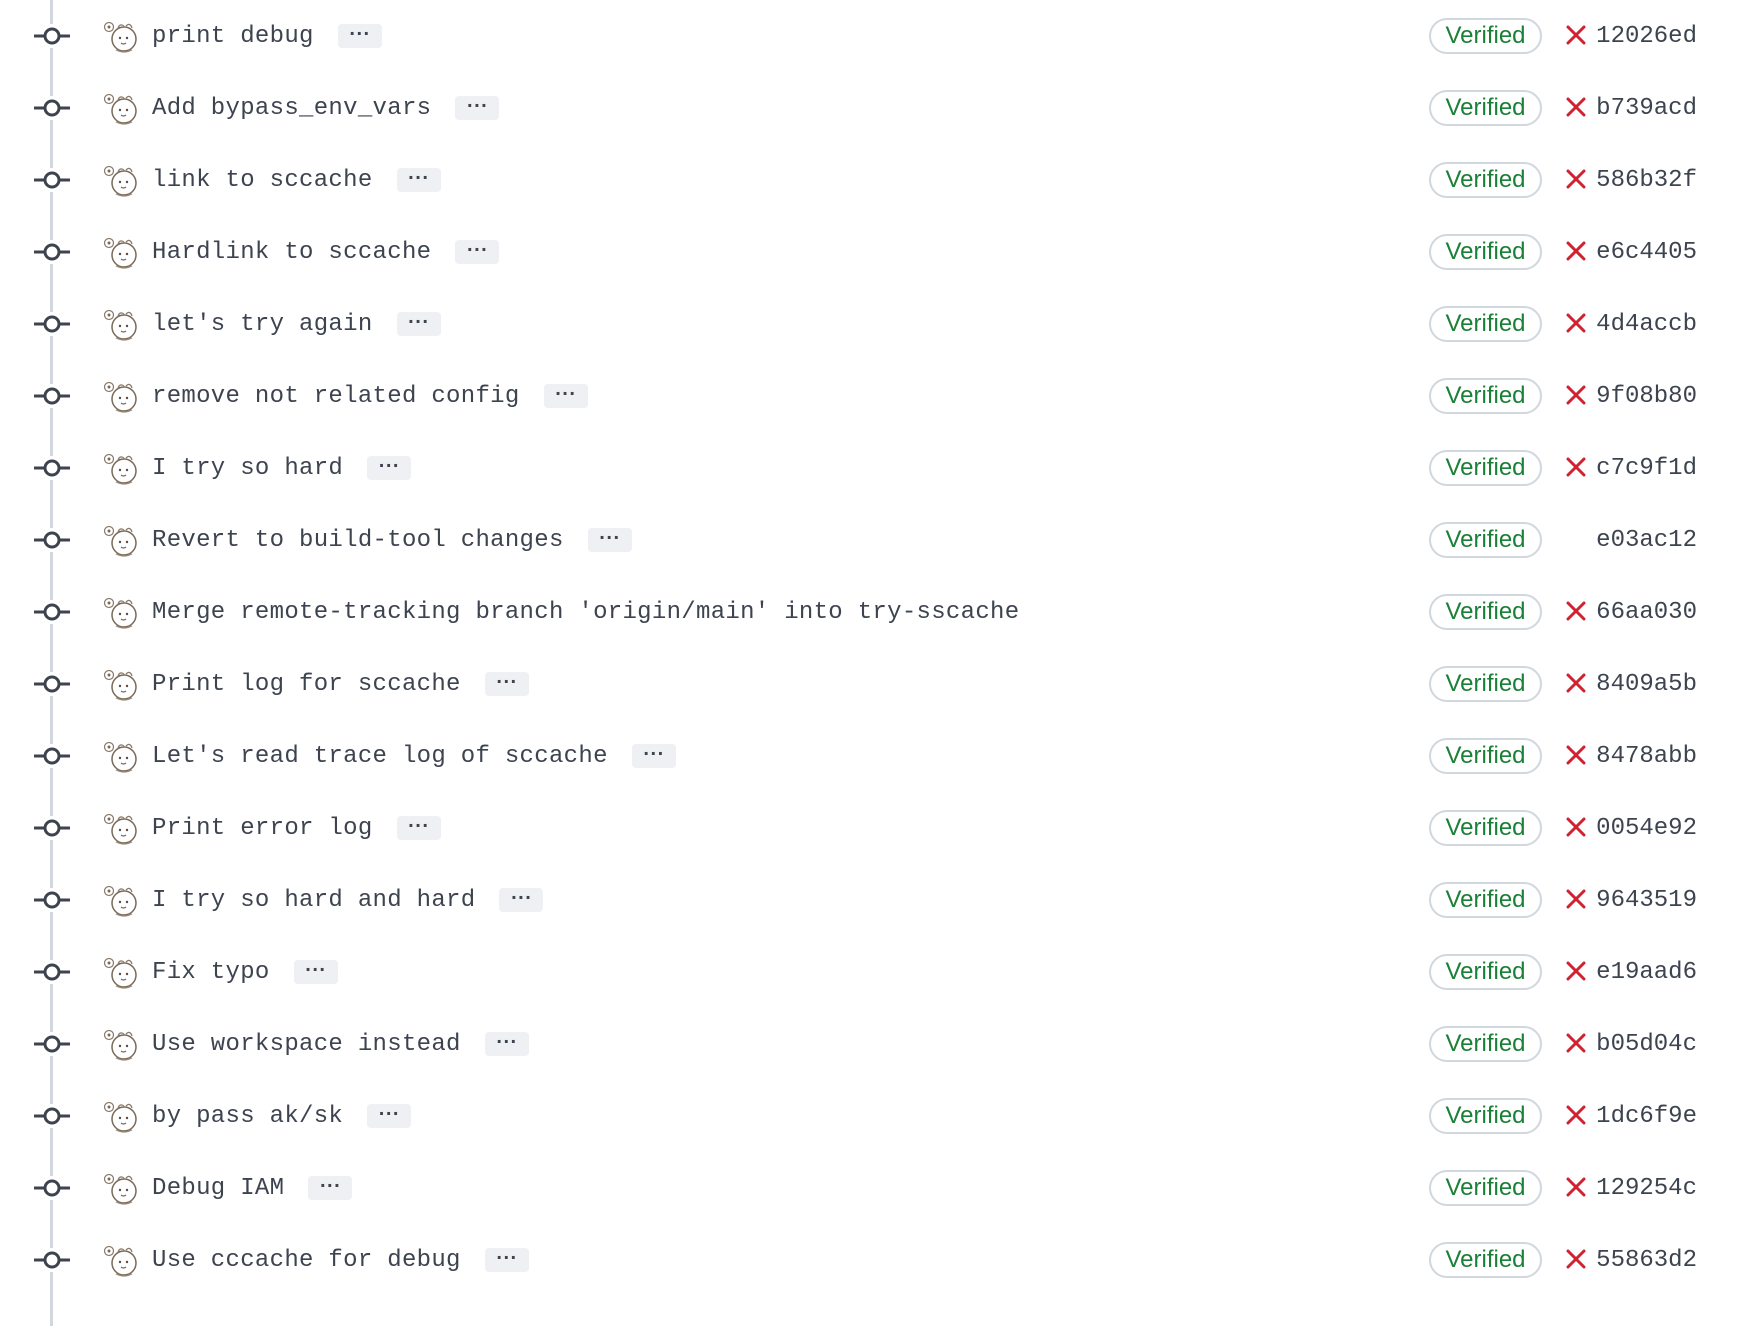 The image size is (1741, 1326). What do you see at coordinates (1646, 612) in the screenshot?
I see `commit-sha-link: 66aa030` at bounding box center [1646, 612].